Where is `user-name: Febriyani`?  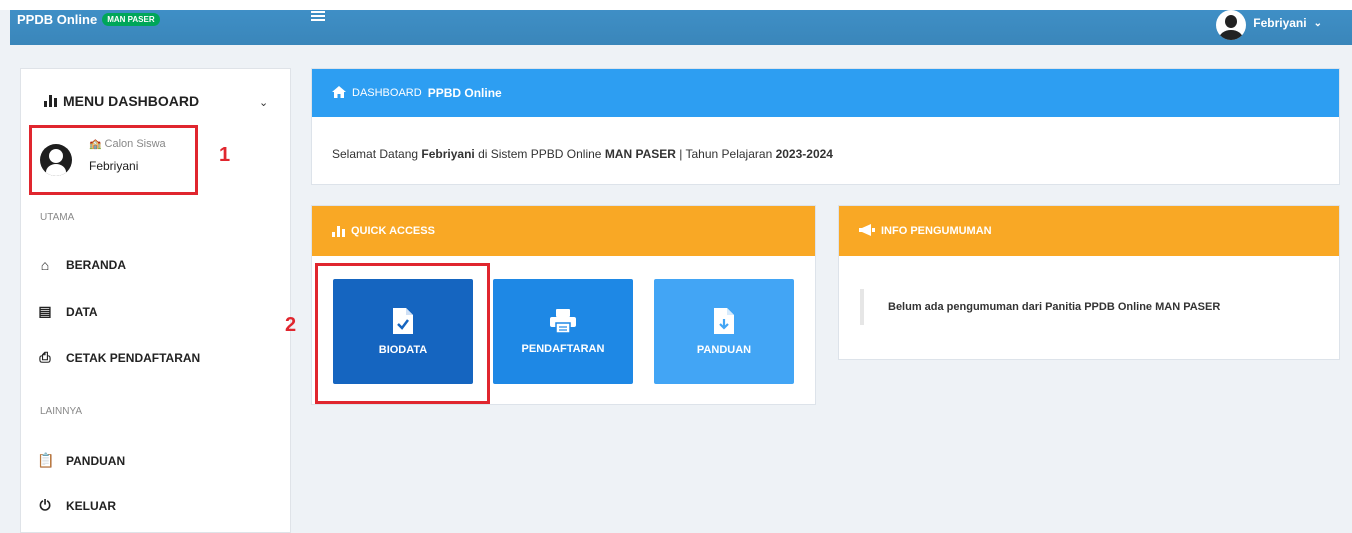 user-name: Febriyani is located at coordinates (1280, 23).